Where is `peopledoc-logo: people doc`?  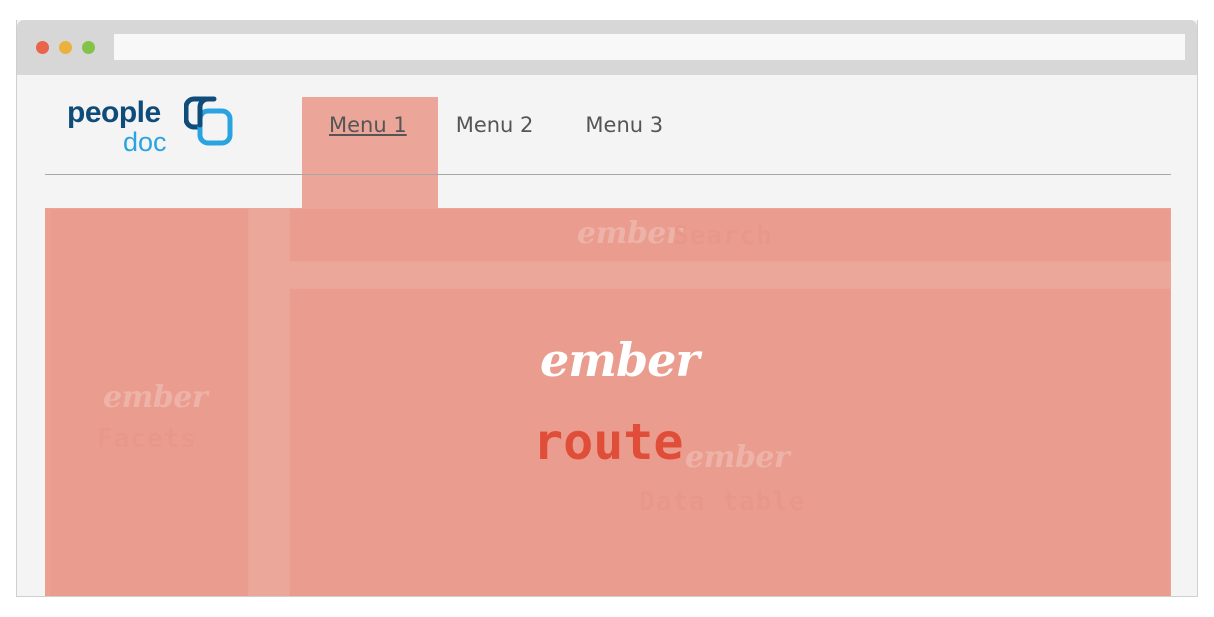 peopledoc-logo: people doc is located at coordinates (152, 127).